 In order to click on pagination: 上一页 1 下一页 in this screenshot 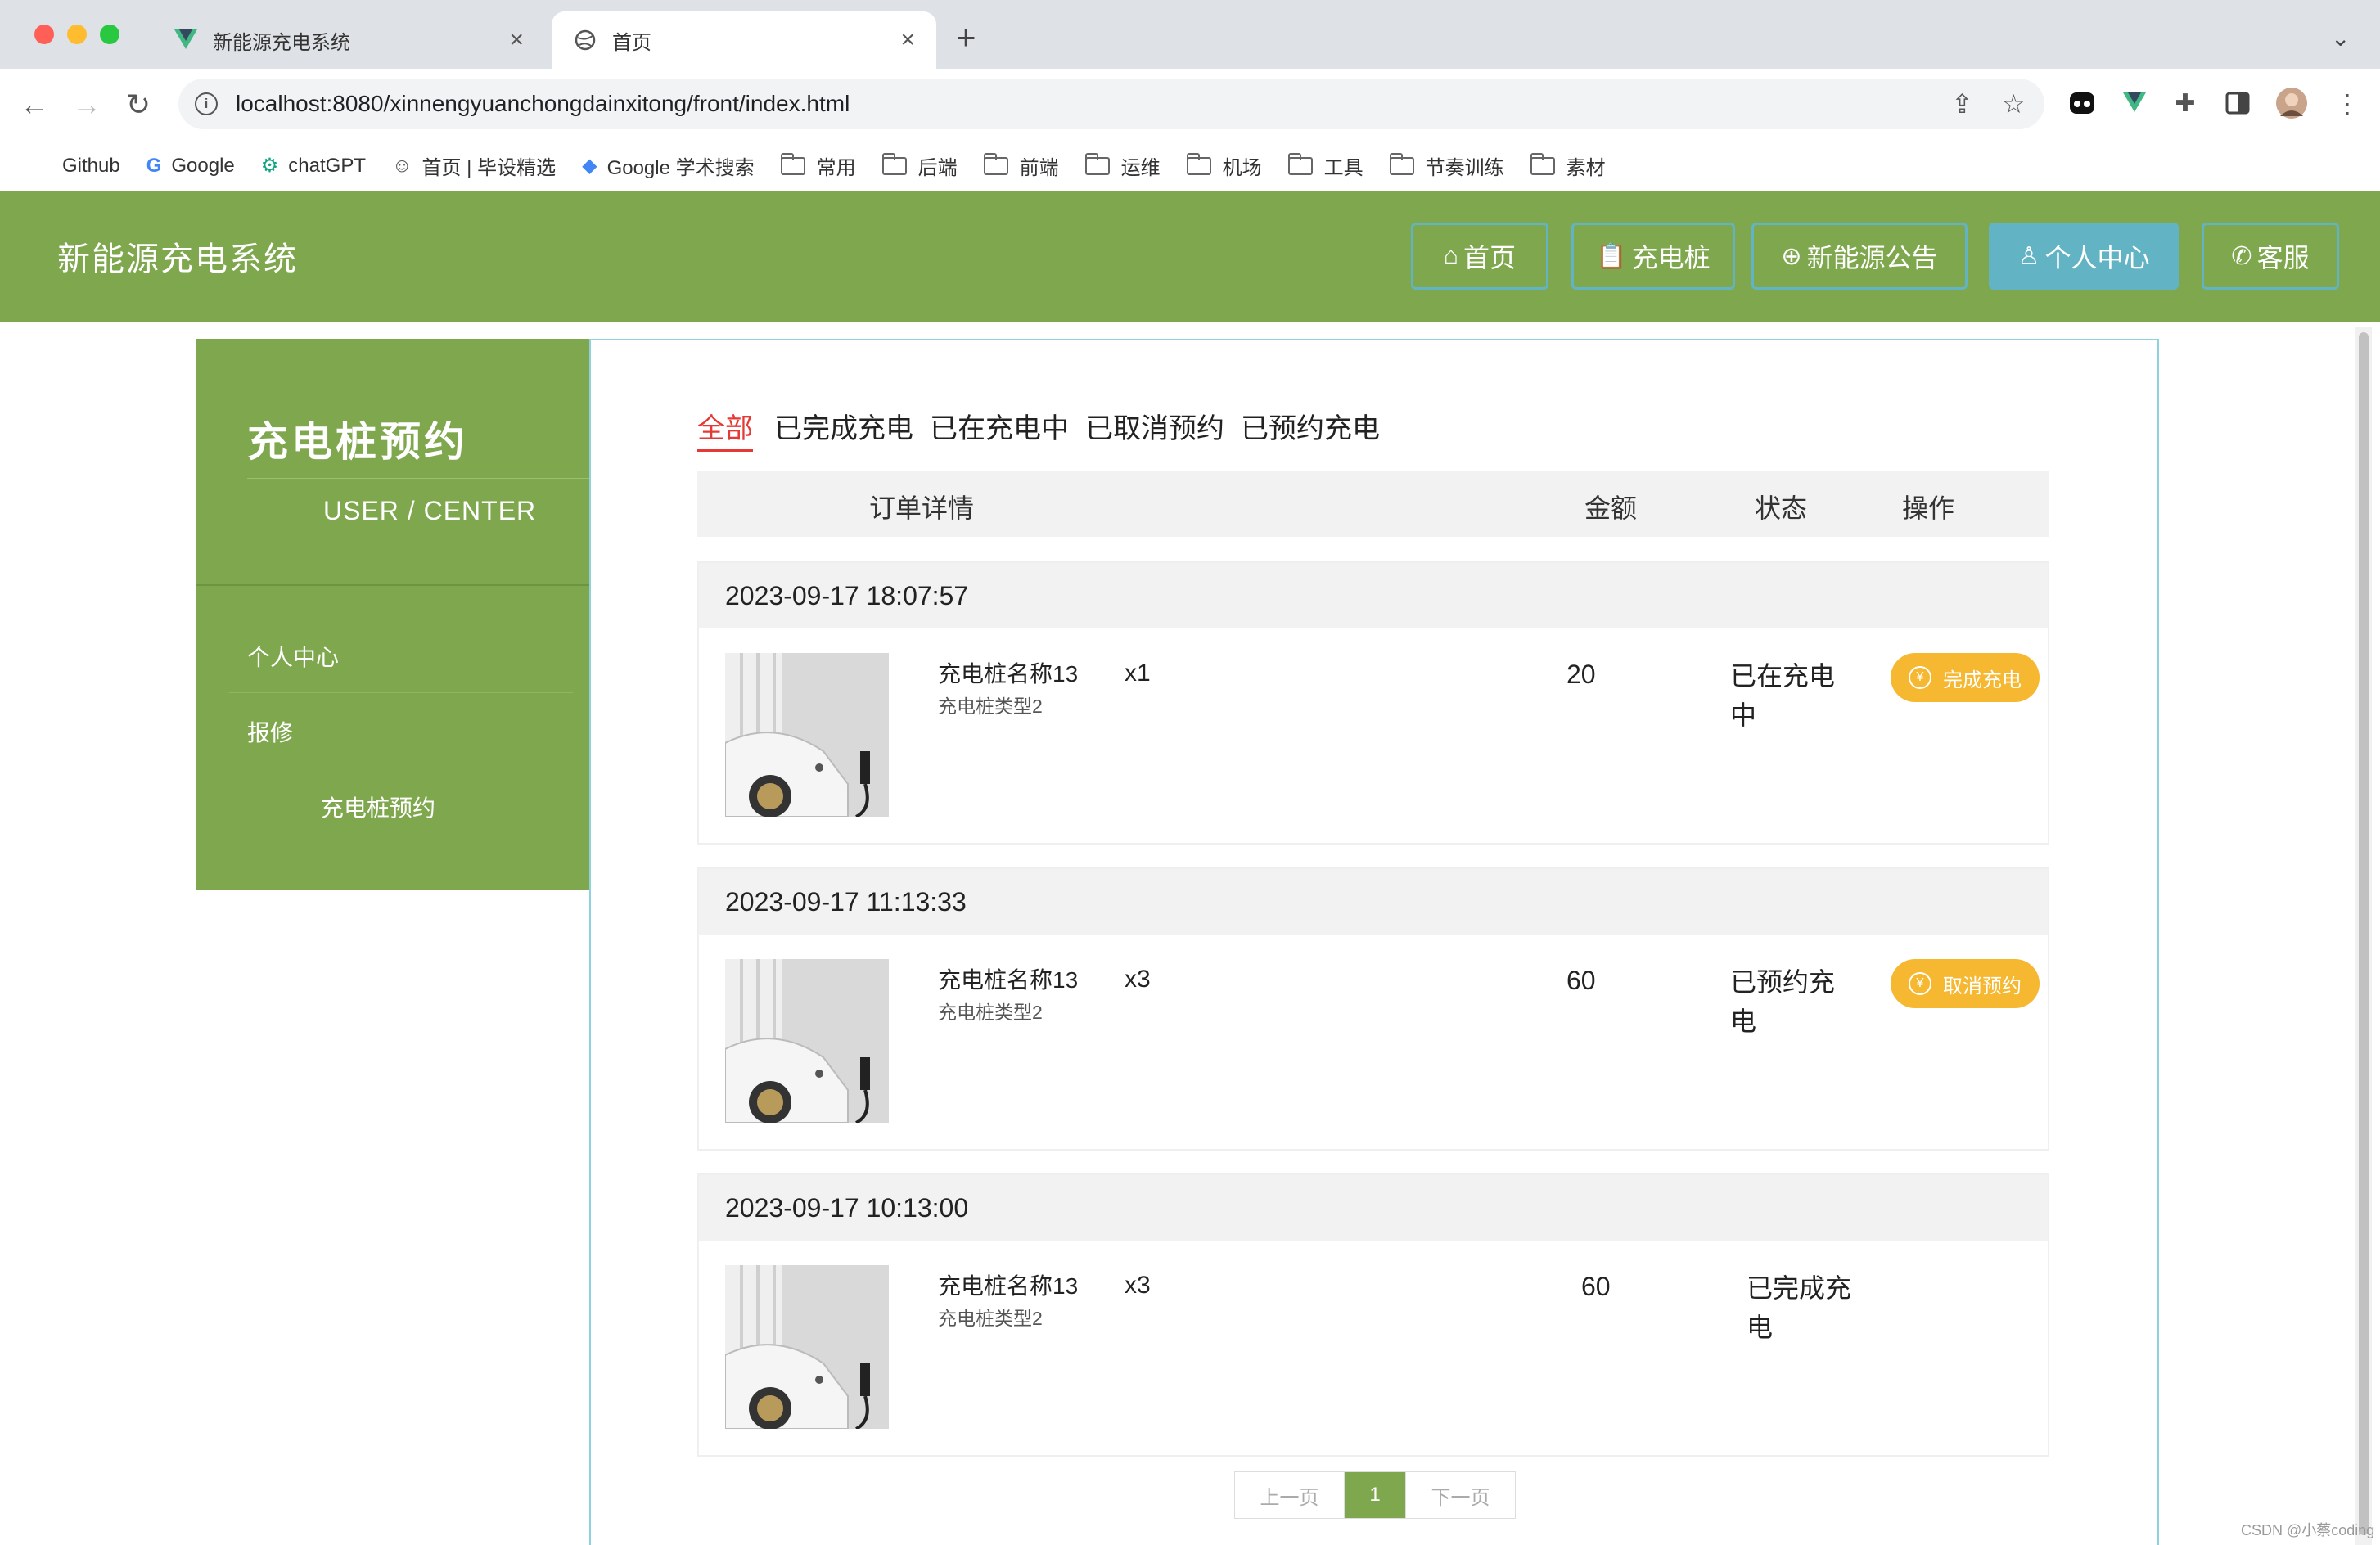, I will do `click(1375, 1495)`.